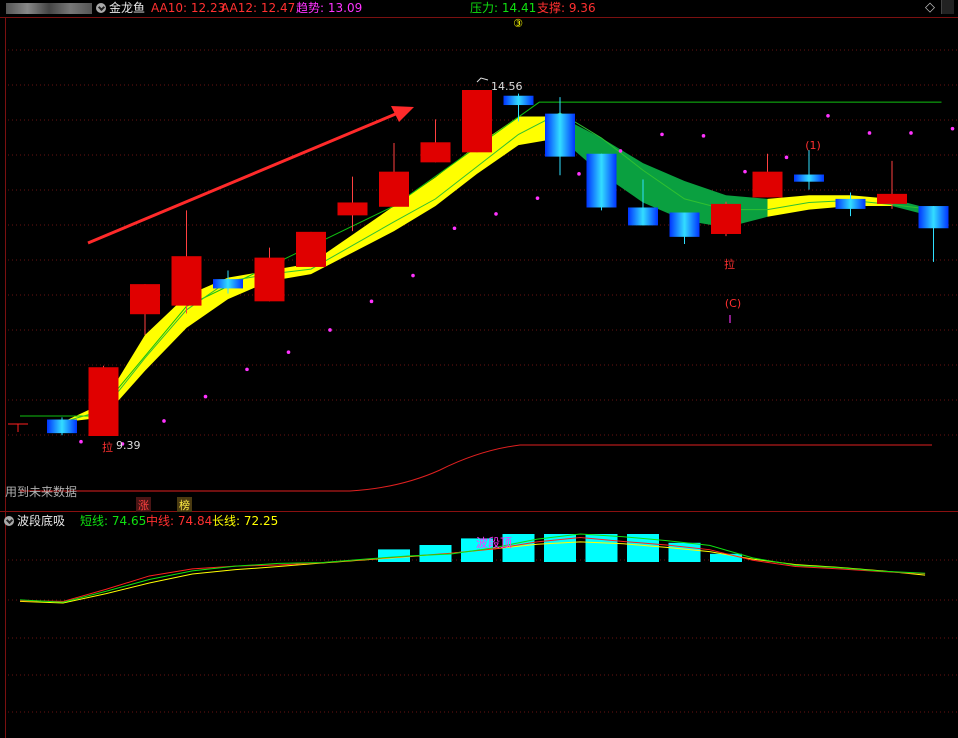  I want to click on future-data-note: 用到未来数据, so click(41, 491).